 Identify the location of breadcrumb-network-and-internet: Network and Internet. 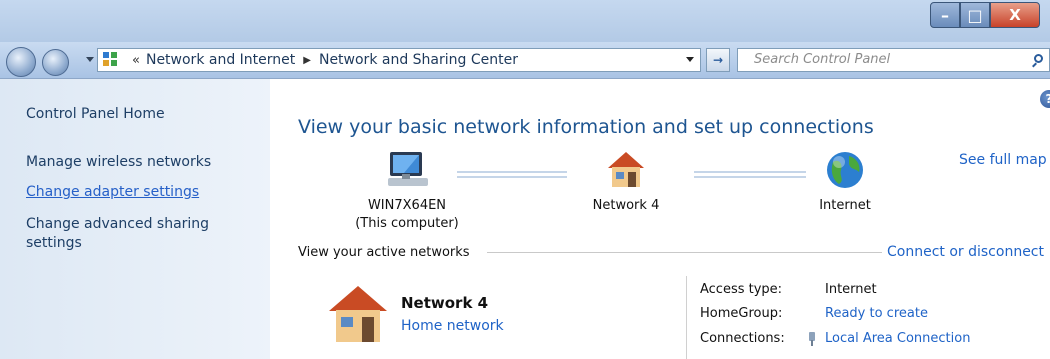
(220, 60).